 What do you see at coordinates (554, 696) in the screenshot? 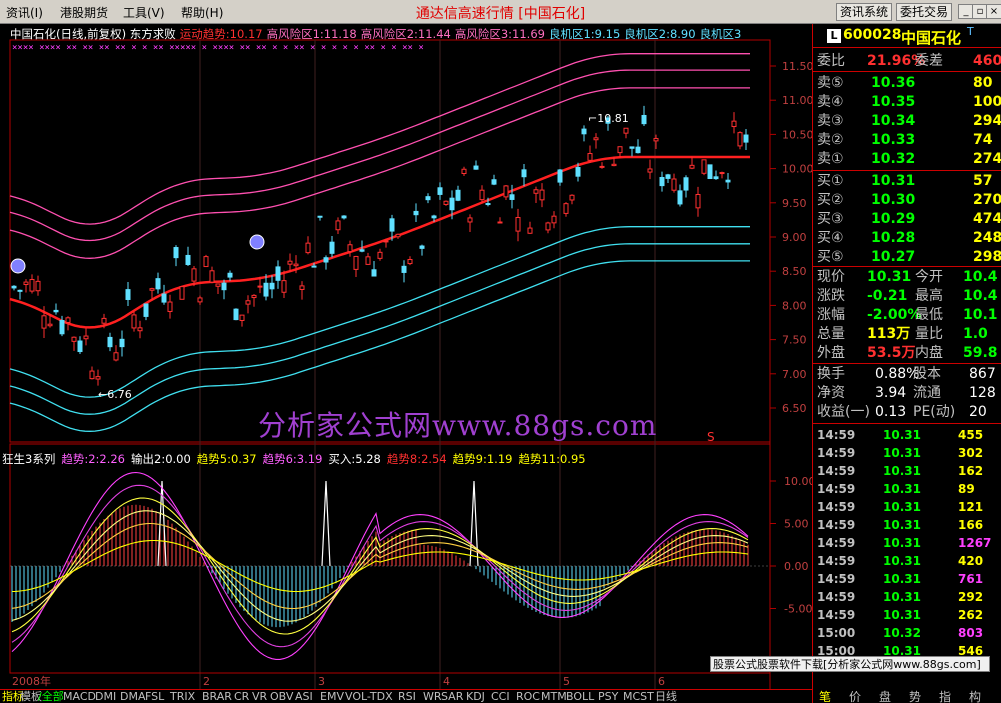
I see `indicator-tab: MTM` at bounding box center [554, 696].